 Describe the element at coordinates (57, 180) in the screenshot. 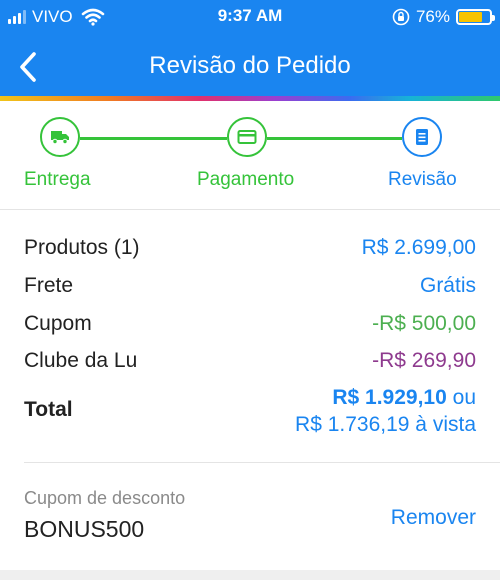

I see `step-label-entrega: Entrega` at that location.